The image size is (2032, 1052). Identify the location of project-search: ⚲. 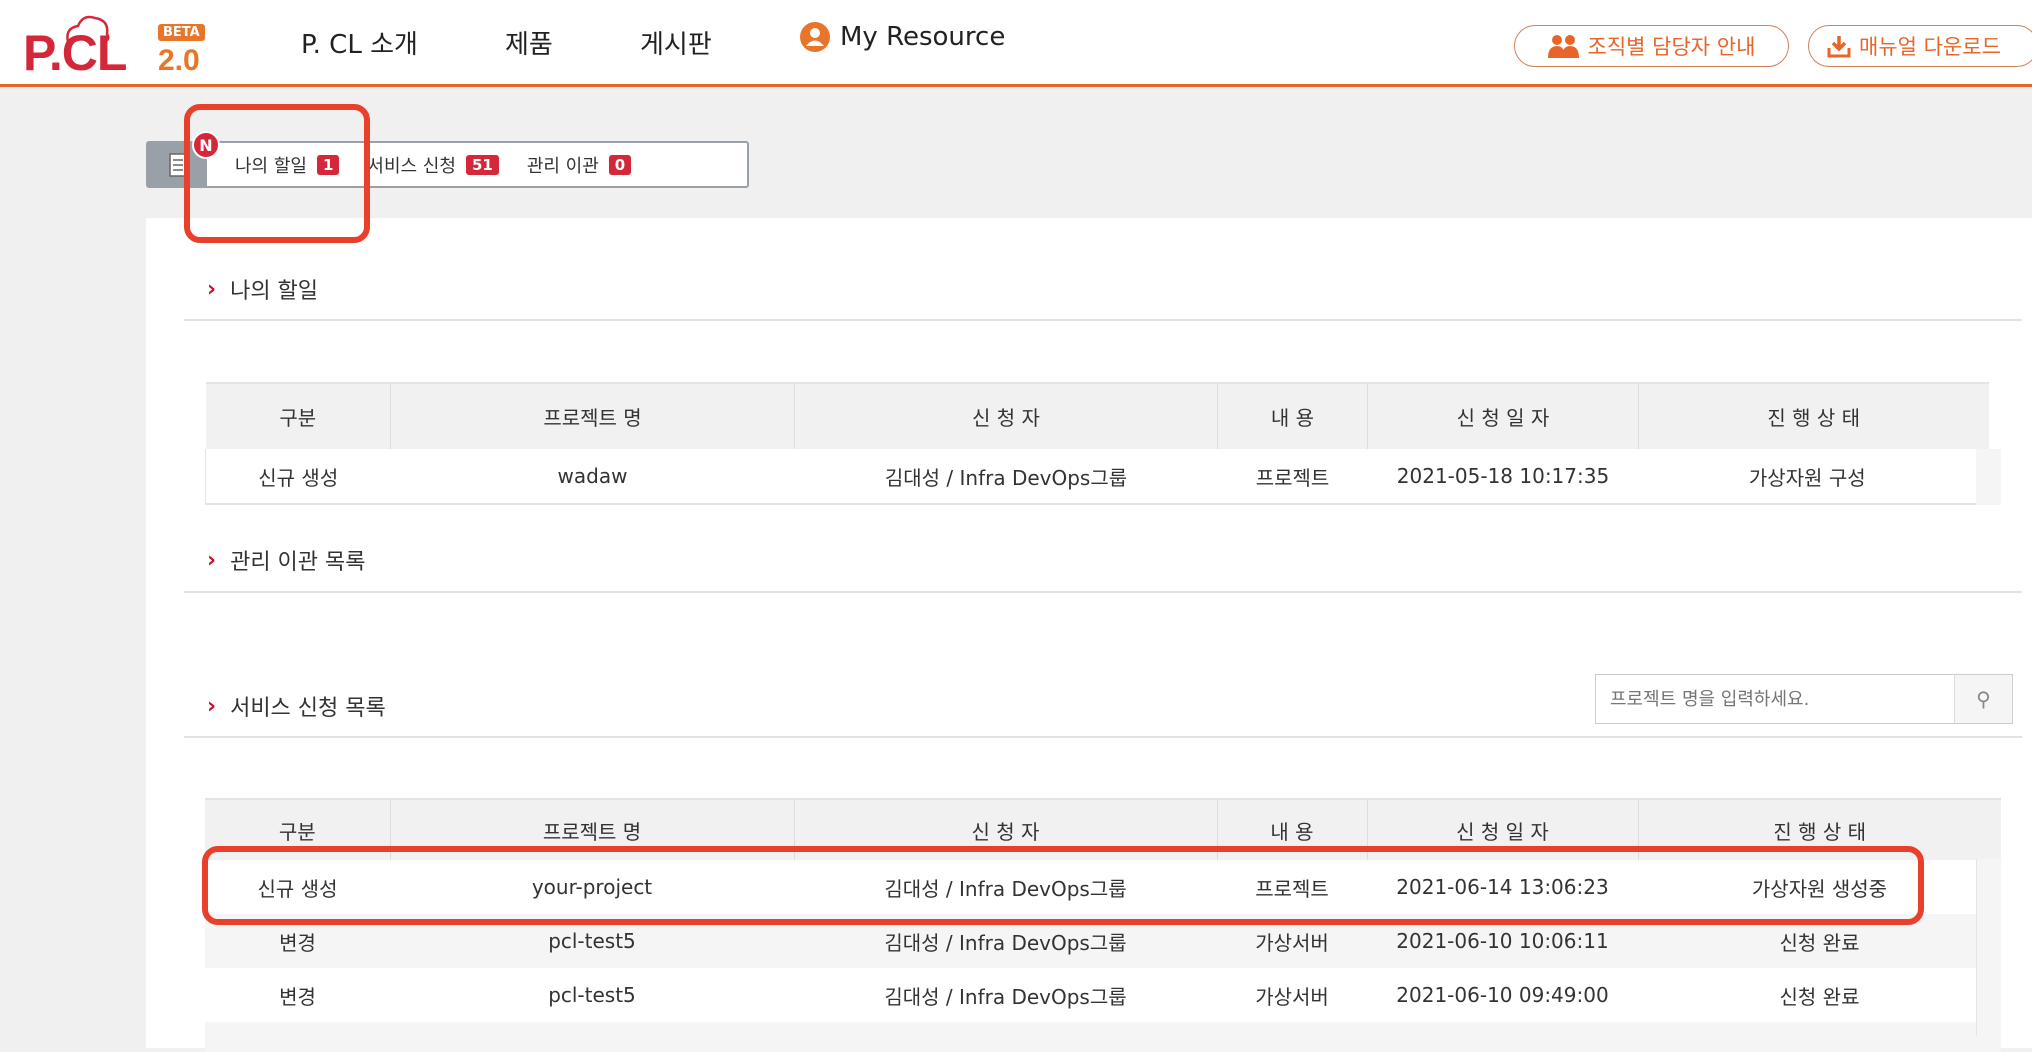
(1804, 699).